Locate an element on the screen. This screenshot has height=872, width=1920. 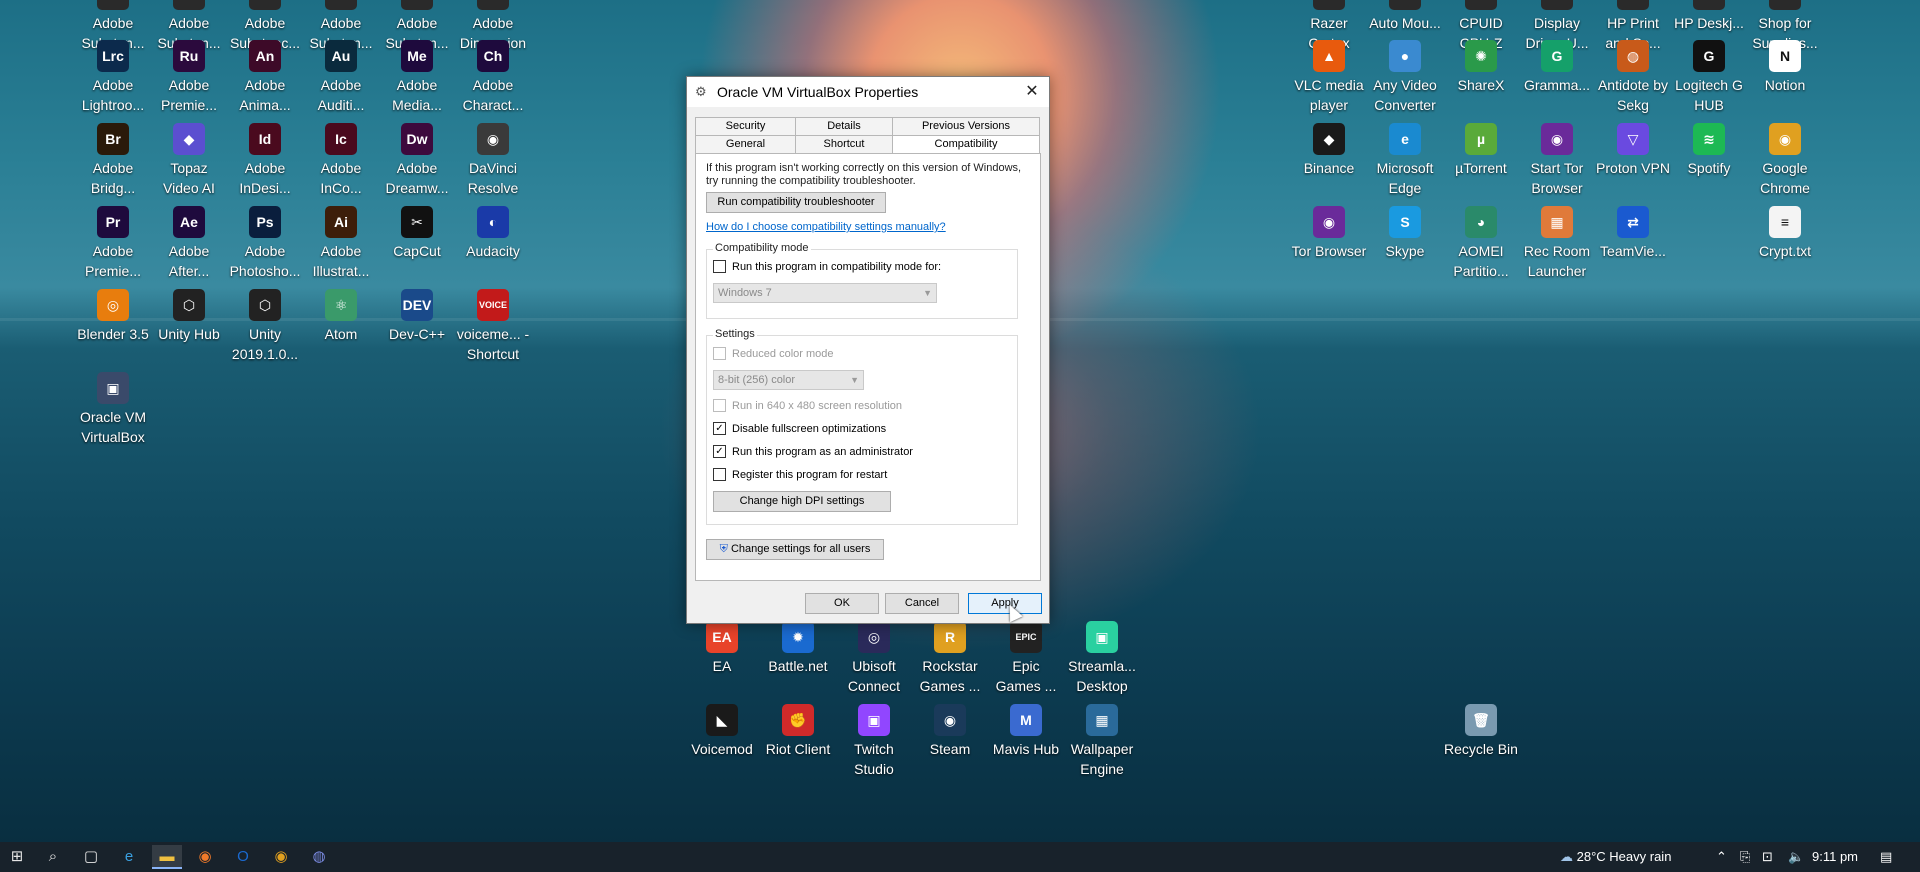
run-640-row: Run in 640 x 480 screen resolution is located at coordinates (807, 405).